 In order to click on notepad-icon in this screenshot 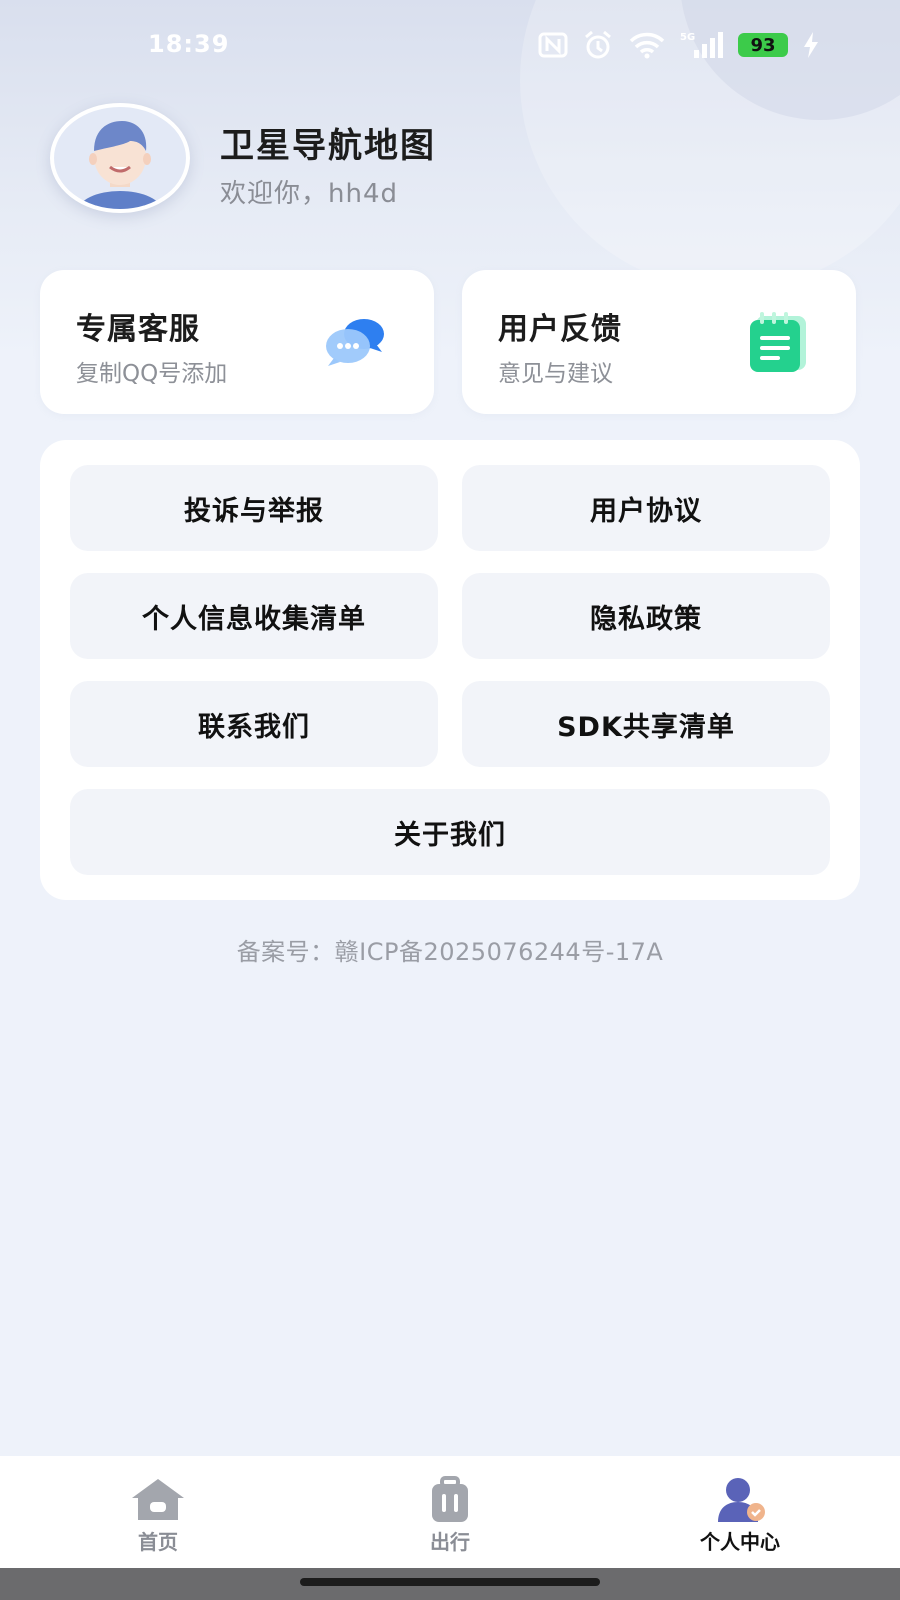, I will do `click(777, 342)`.